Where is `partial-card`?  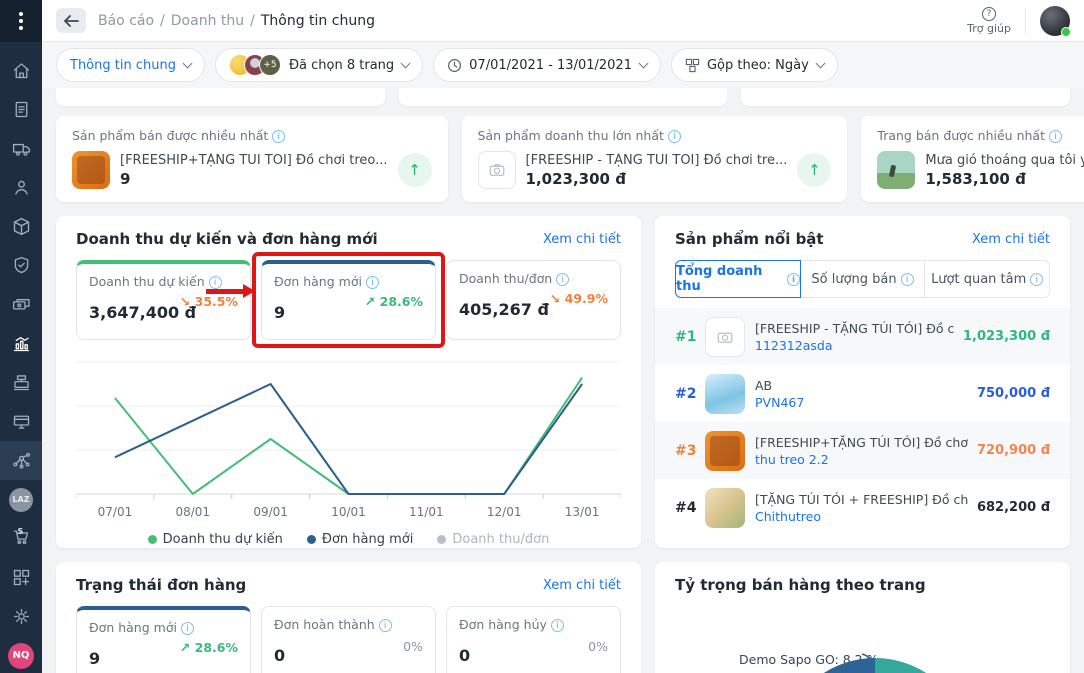 partial-card is located at coordinates (563, 97).